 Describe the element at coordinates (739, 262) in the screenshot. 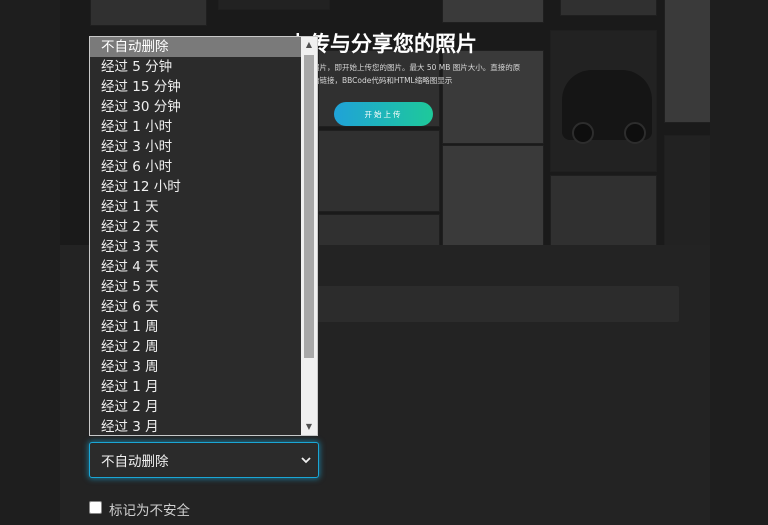

I see `right-gutter` at that location.